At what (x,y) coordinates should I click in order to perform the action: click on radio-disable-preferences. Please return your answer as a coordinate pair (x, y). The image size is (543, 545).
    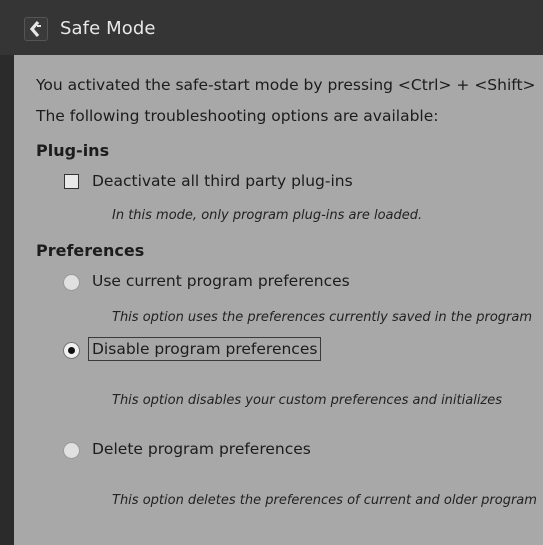
    Looking at the image, I should click on (71, 350).